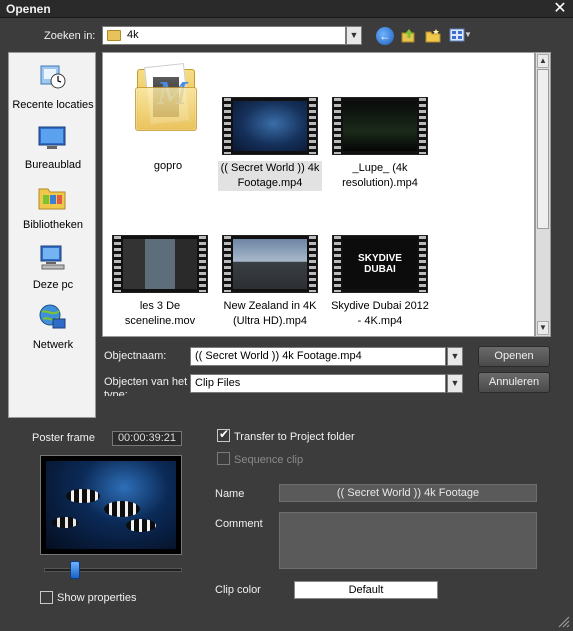  What do you see at coordinates (380, 313) in the screenshot?
I see `file-name: Skydive Dubai 2012 - 4K.mp4` at bounding box center [380, 313].